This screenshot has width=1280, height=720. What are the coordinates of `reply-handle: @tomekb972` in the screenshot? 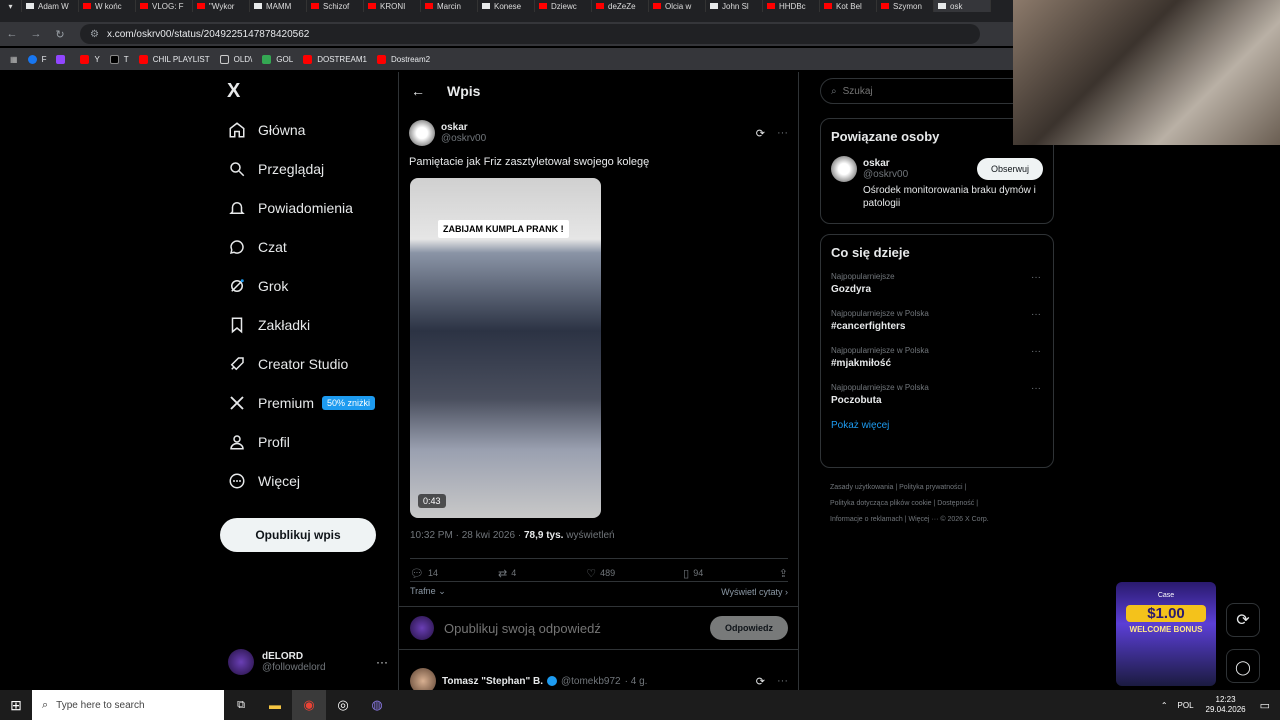 It's located at (591, 681).